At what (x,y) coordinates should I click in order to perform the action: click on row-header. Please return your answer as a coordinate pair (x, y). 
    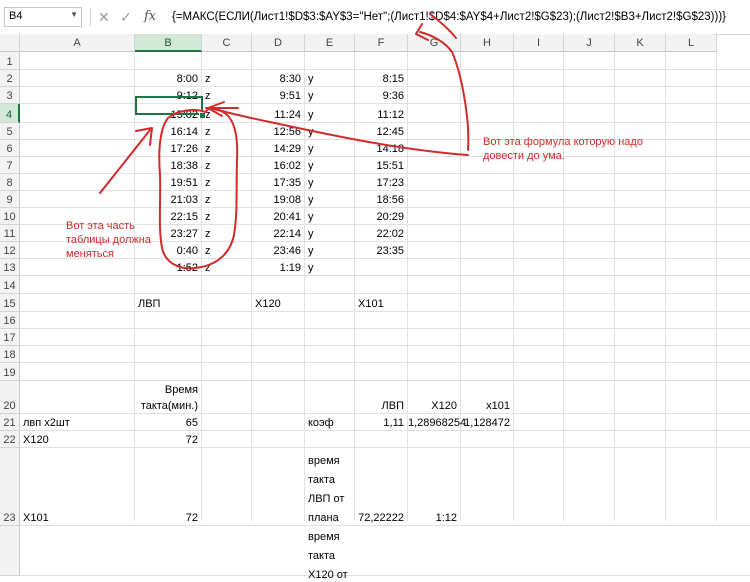
    Looking at the image, I should click on (10, 551).